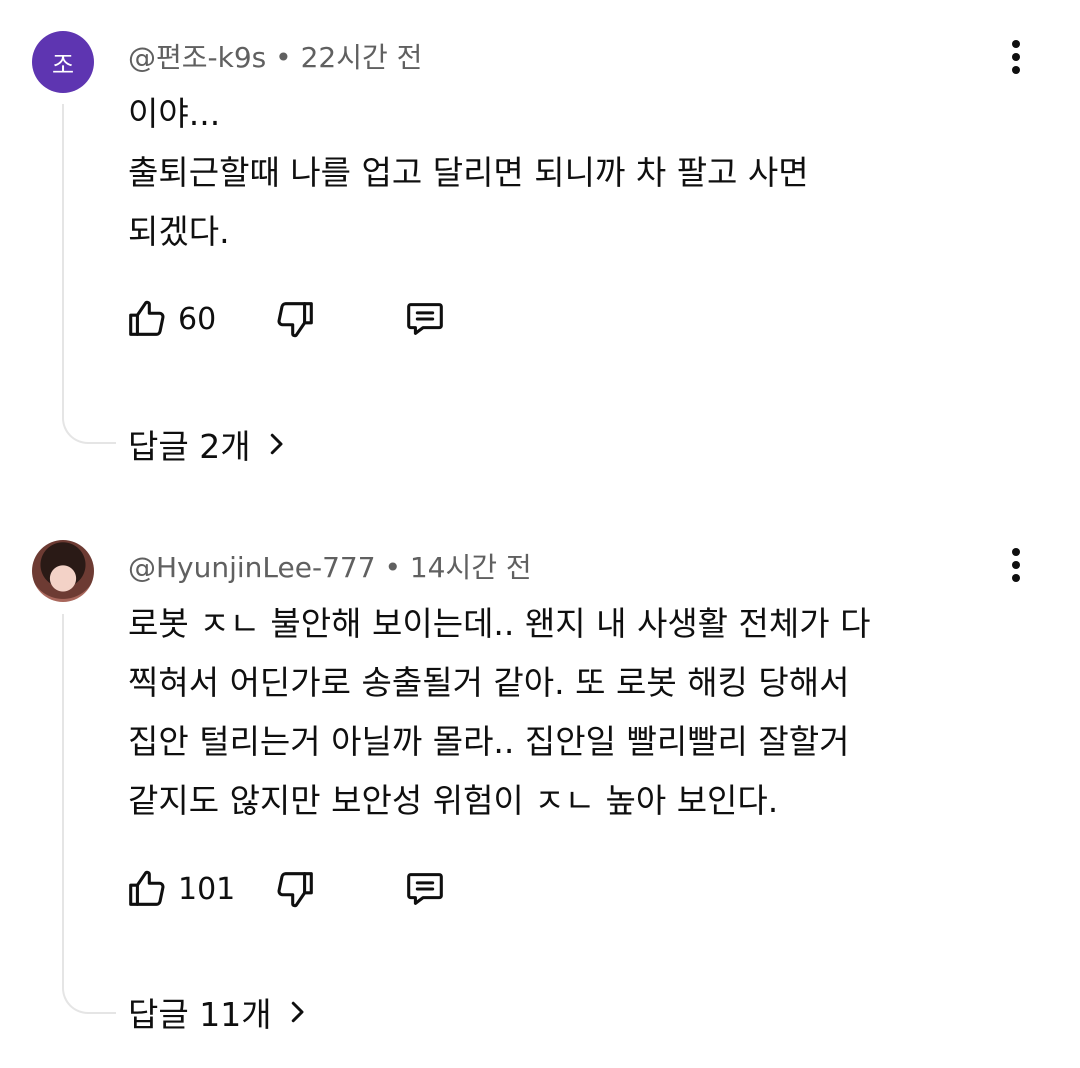 The image size is (1080, 1068). What do you see at coordinates (252, 567) in the screenshot?
I see `author-handle: @HyunjinLee-777` at bounding box center [252, 567].